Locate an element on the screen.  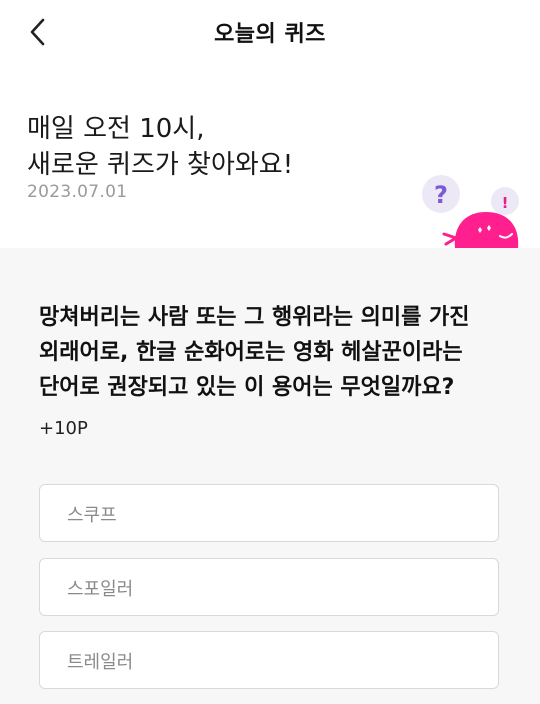
answer-option-1: 스쿠프 is located at coordinates (269, 513).